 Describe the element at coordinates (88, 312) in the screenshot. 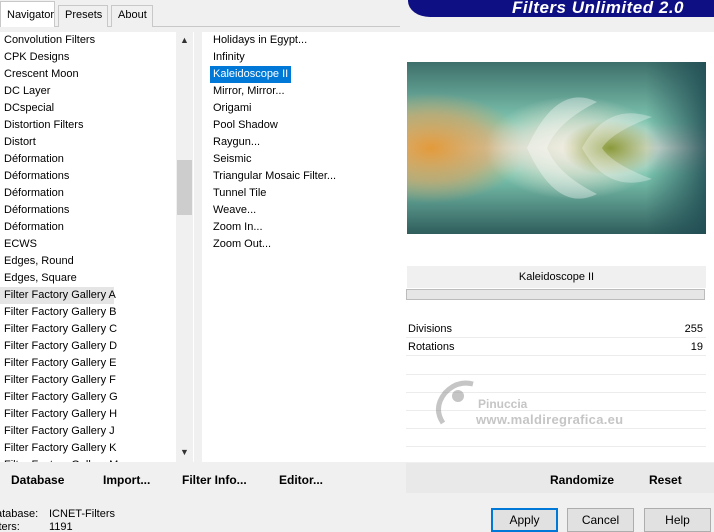

I see `category-item: Filter Factory Gallery B` at that location.